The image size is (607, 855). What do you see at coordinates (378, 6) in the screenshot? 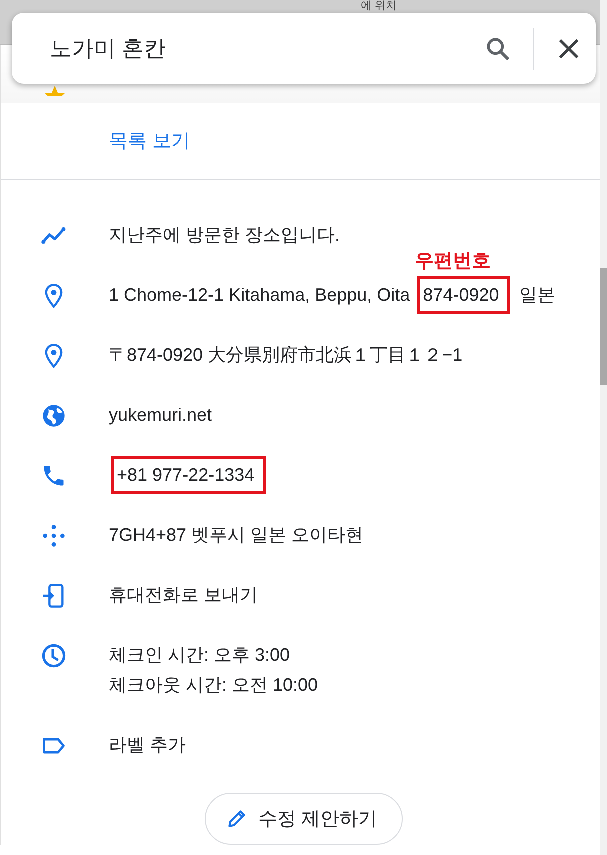
I see `background-text: 에 위치` at bounding box center [378, 6].